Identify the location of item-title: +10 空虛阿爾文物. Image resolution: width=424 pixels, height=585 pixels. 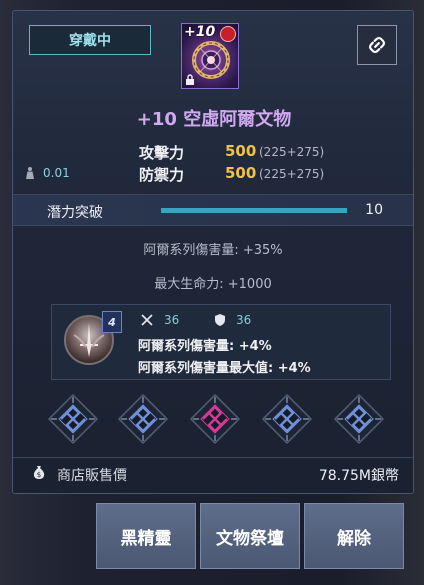
(214, 119).